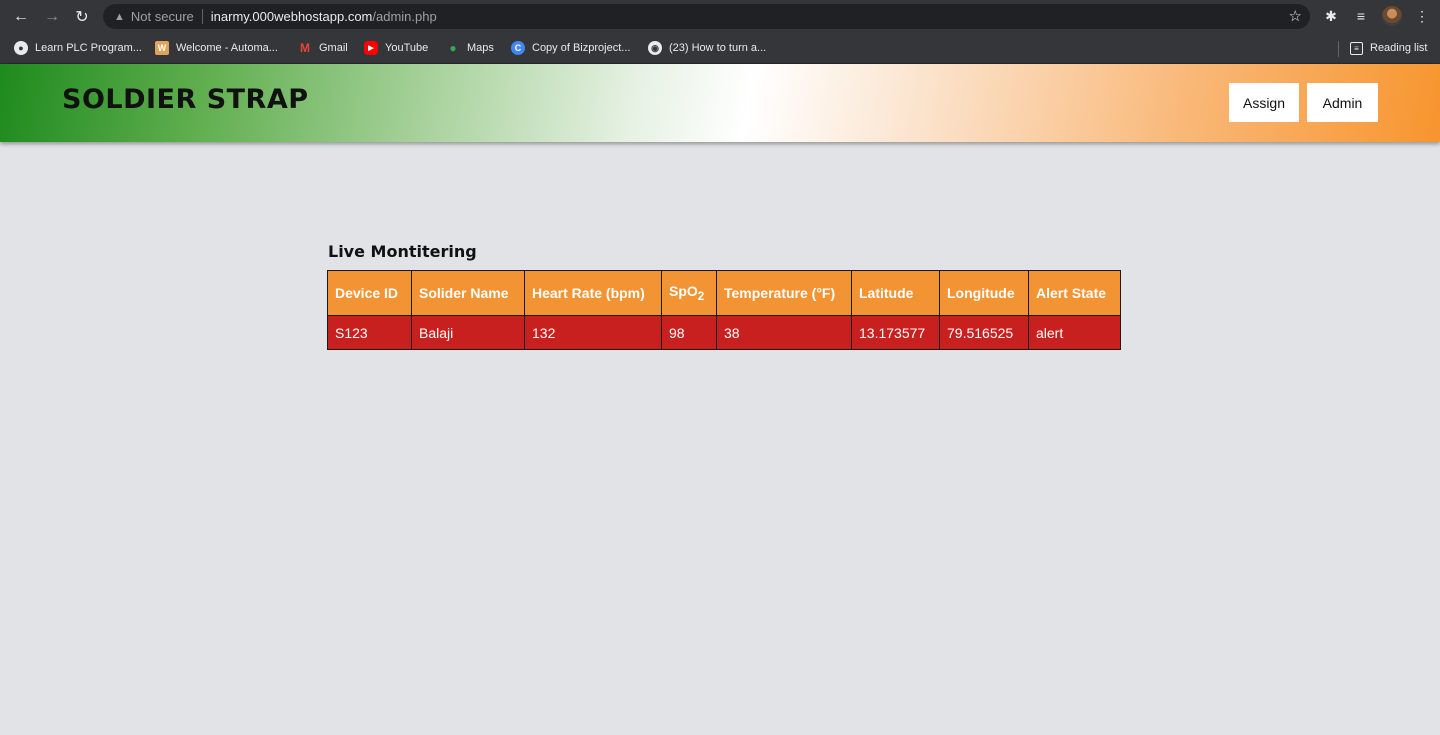 This screenshot has width=1440, height=735. What do you see at coordinates (984, 332) in the screenshot?
I see `cell-longitude: 79.516525` at bounding box center [984, 332].